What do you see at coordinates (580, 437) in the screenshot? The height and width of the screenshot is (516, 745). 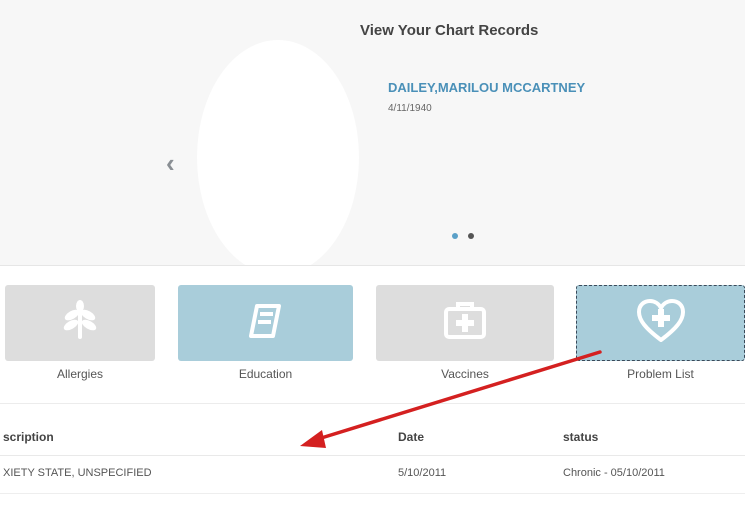 I see `column-header-status: status` at bounding box center [580, 437].